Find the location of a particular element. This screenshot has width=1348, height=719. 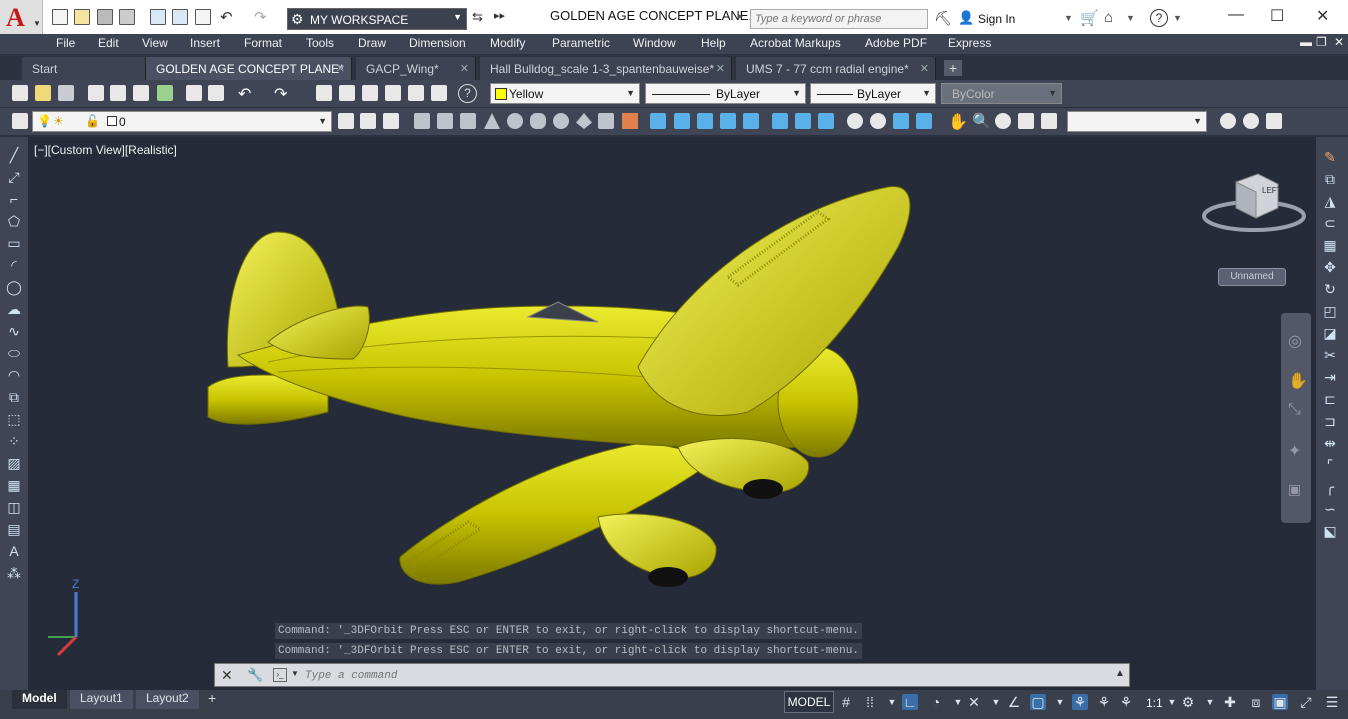

table-icon: ▤ is located at coordinates (14, 529).